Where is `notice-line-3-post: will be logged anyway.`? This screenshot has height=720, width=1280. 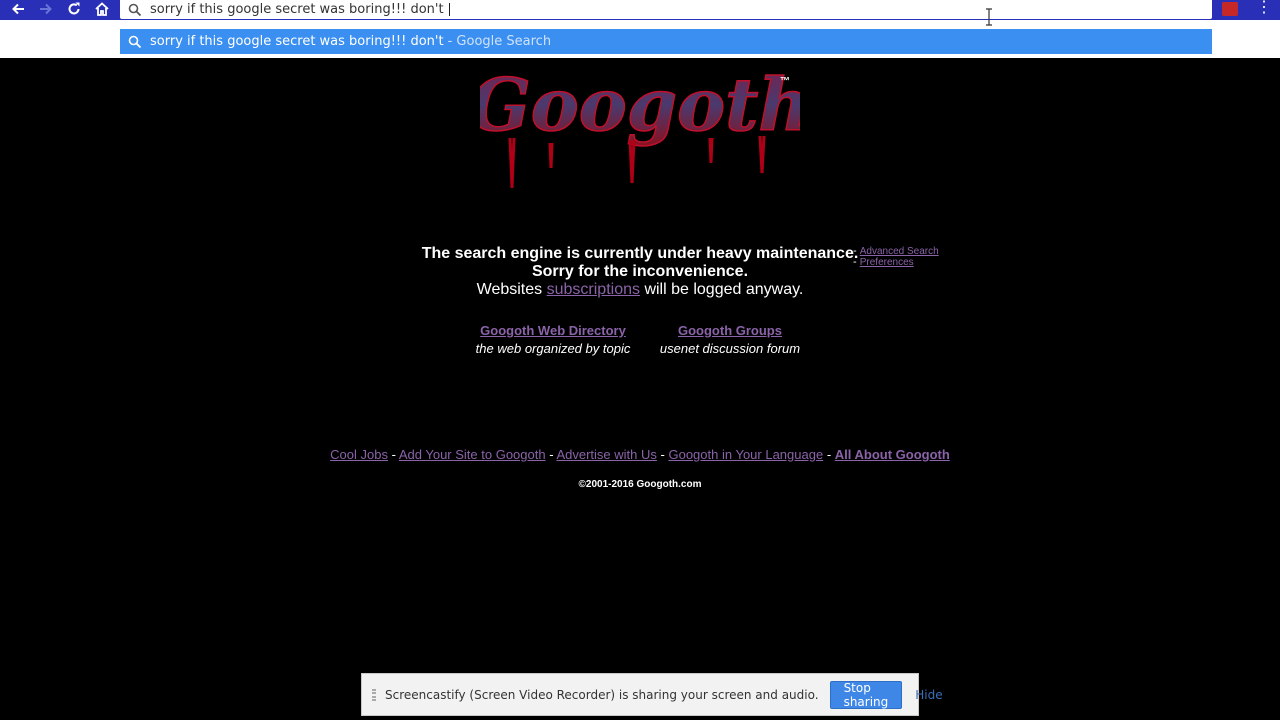 notice-line-3-post: will be logged anyway. is located at coordinates (724, 289).